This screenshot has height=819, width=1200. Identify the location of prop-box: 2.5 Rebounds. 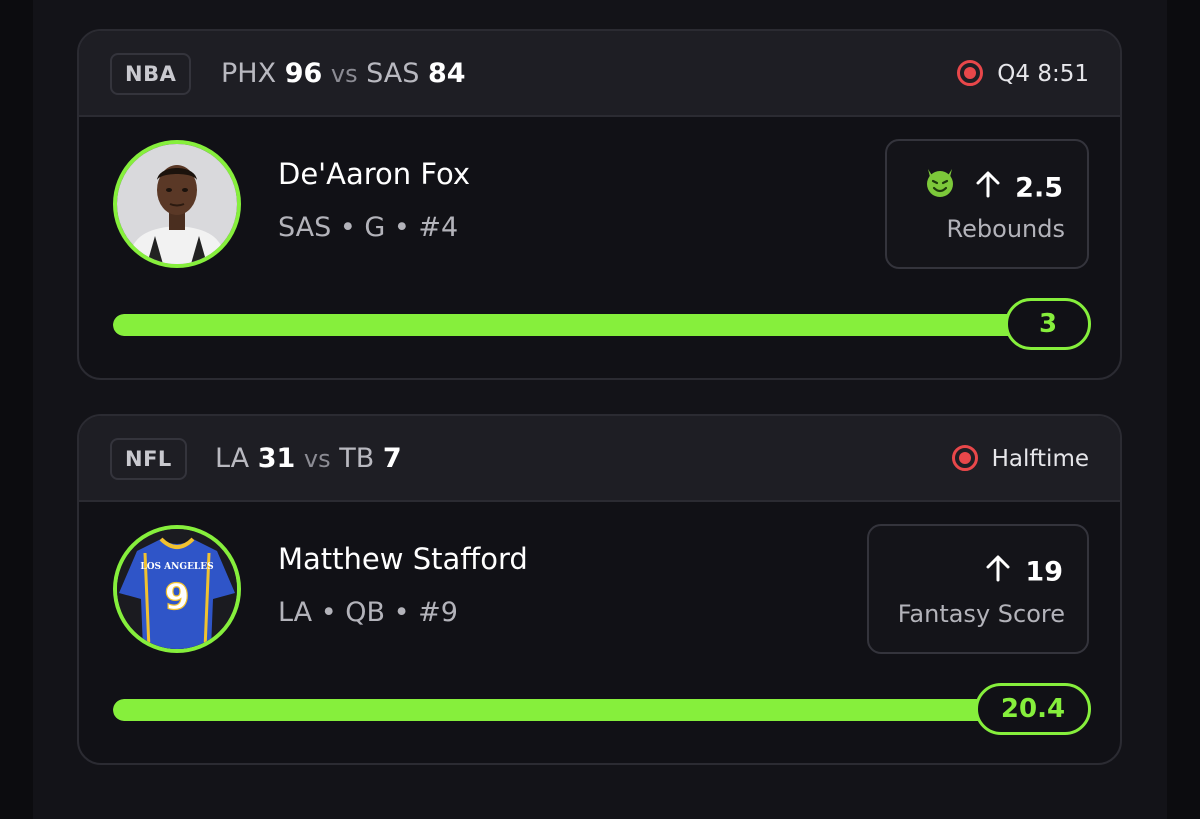
(987, 204).